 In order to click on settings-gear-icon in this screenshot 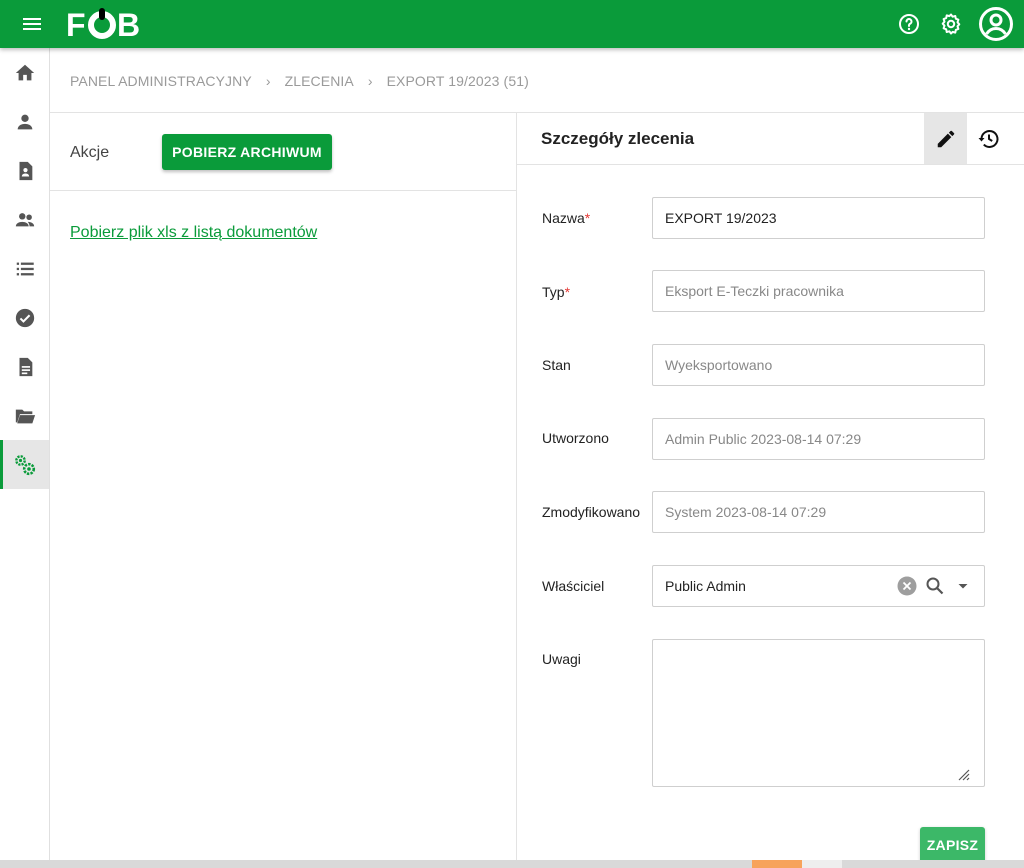, I will do `click(951, 24)`.